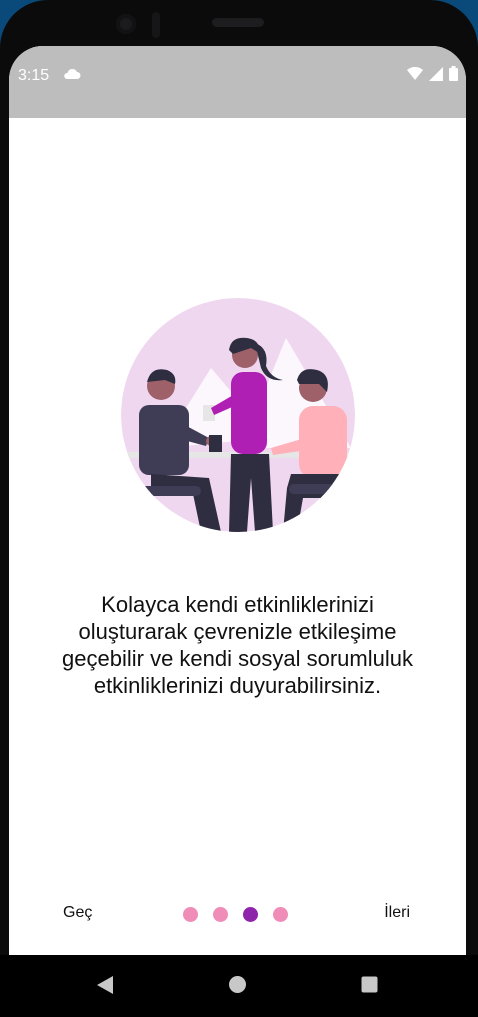 Image resolution: width=478 pixels, height=1017 pixels. I want to click on status-bar: 3:15, so click(237, 82).